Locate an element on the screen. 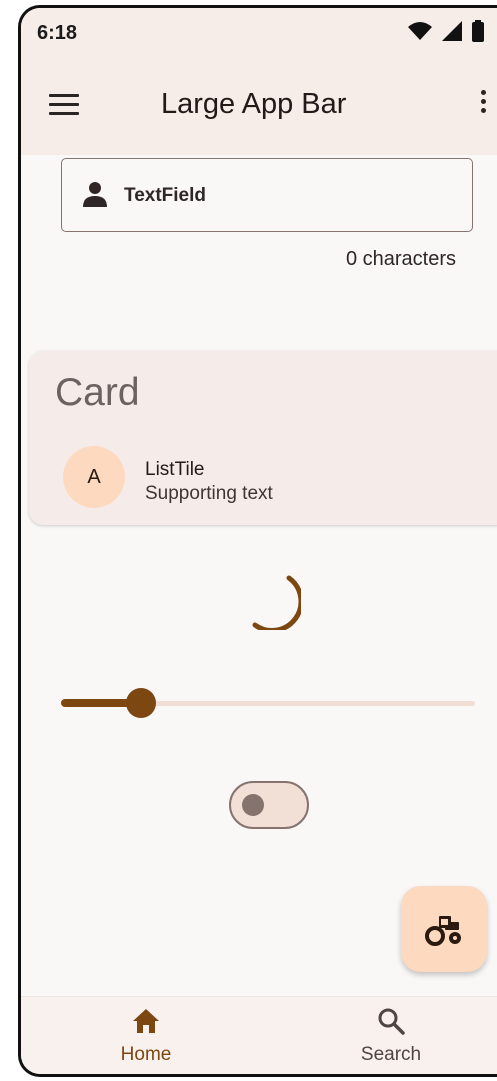 Image resolution: width=497 pixels, height=1081 pixels. person-icon is located at coordinates (95, 194).